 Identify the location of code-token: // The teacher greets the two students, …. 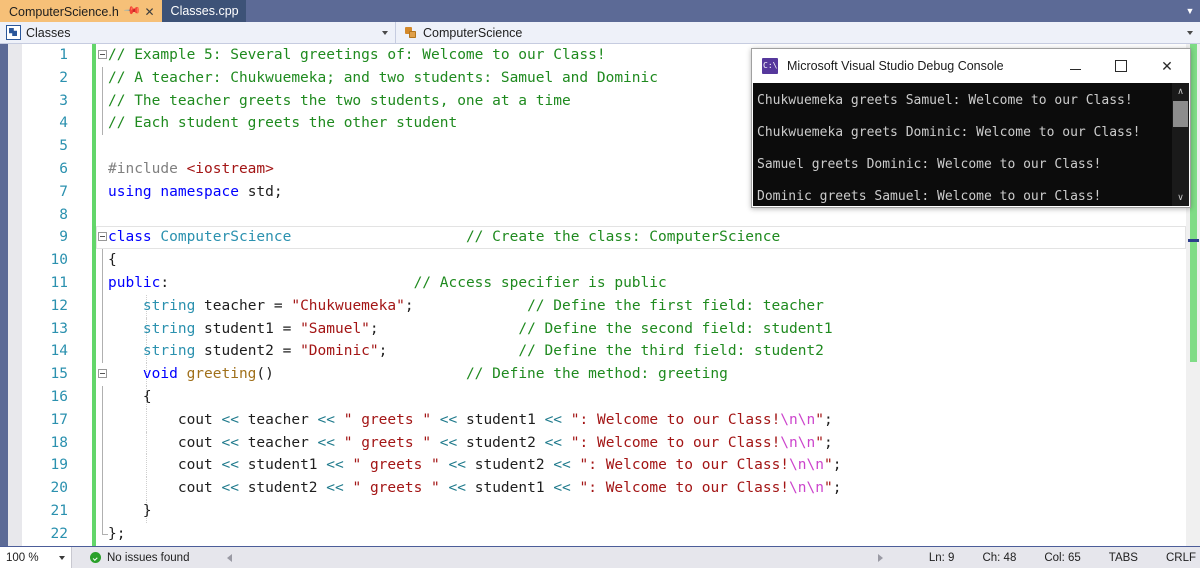
(339, 100).